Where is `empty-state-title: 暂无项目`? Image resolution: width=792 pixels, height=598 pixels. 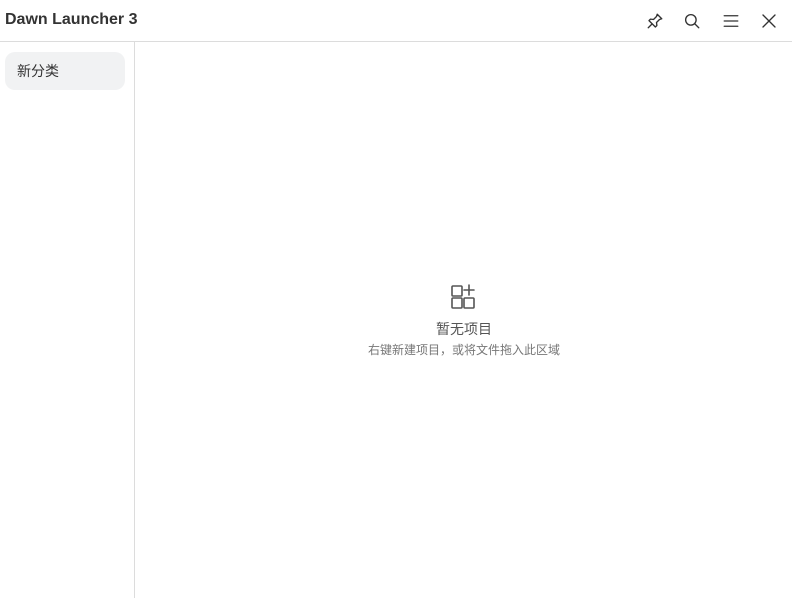 empty-state-title: 暂无项目 is located at coordinates (464, 329).